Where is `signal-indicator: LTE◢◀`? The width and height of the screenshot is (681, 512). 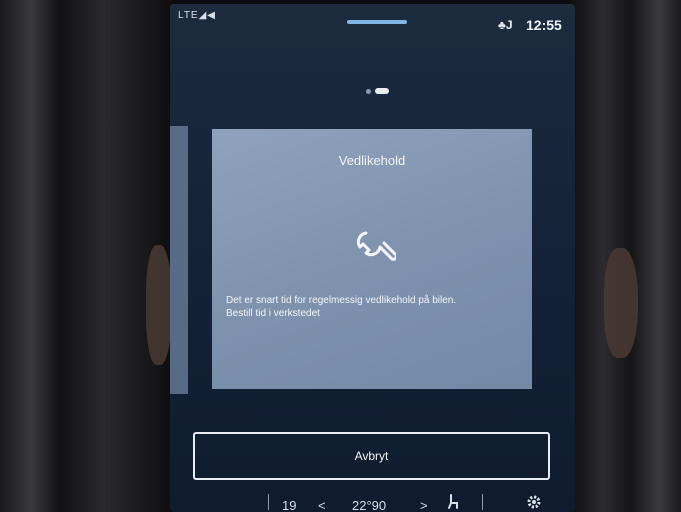 signal-indicator: LTE◢◀ is located at coordinates (197, 15).